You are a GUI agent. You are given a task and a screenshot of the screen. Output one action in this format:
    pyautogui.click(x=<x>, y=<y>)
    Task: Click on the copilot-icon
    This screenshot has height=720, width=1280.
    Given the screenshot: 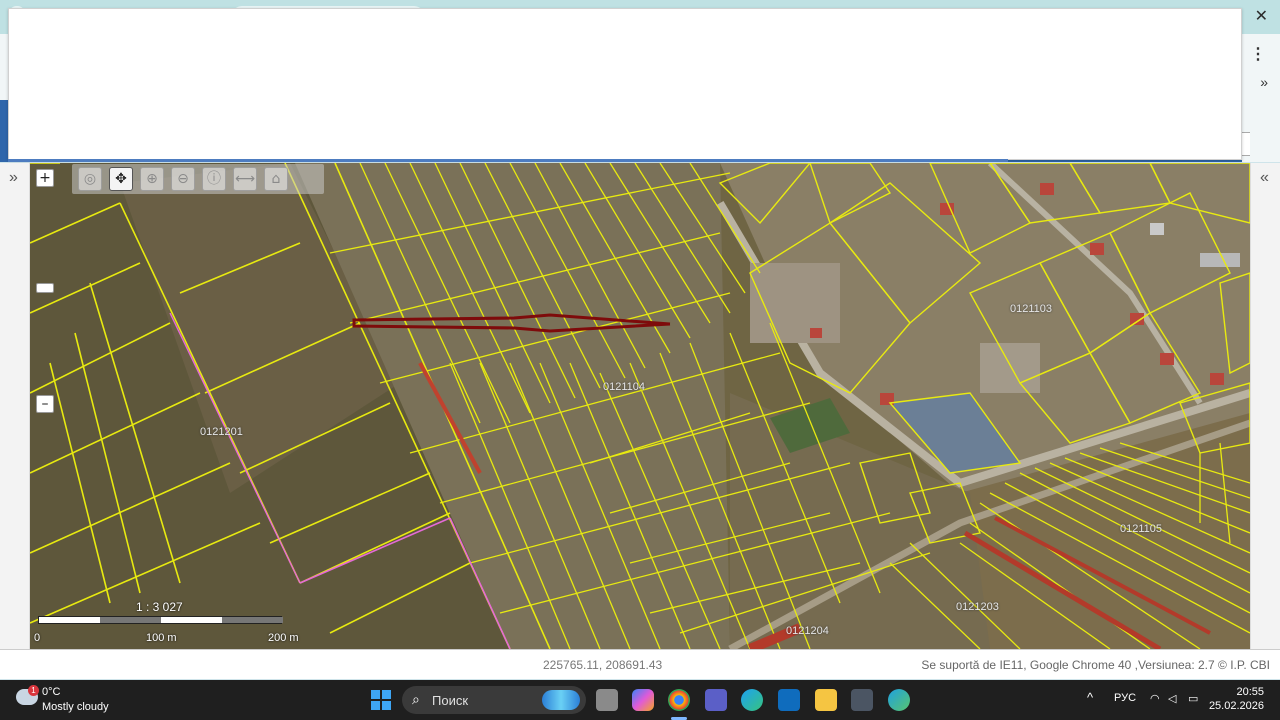 What is the action you would take?
    pyautogui.click(x=643, y=700)
    